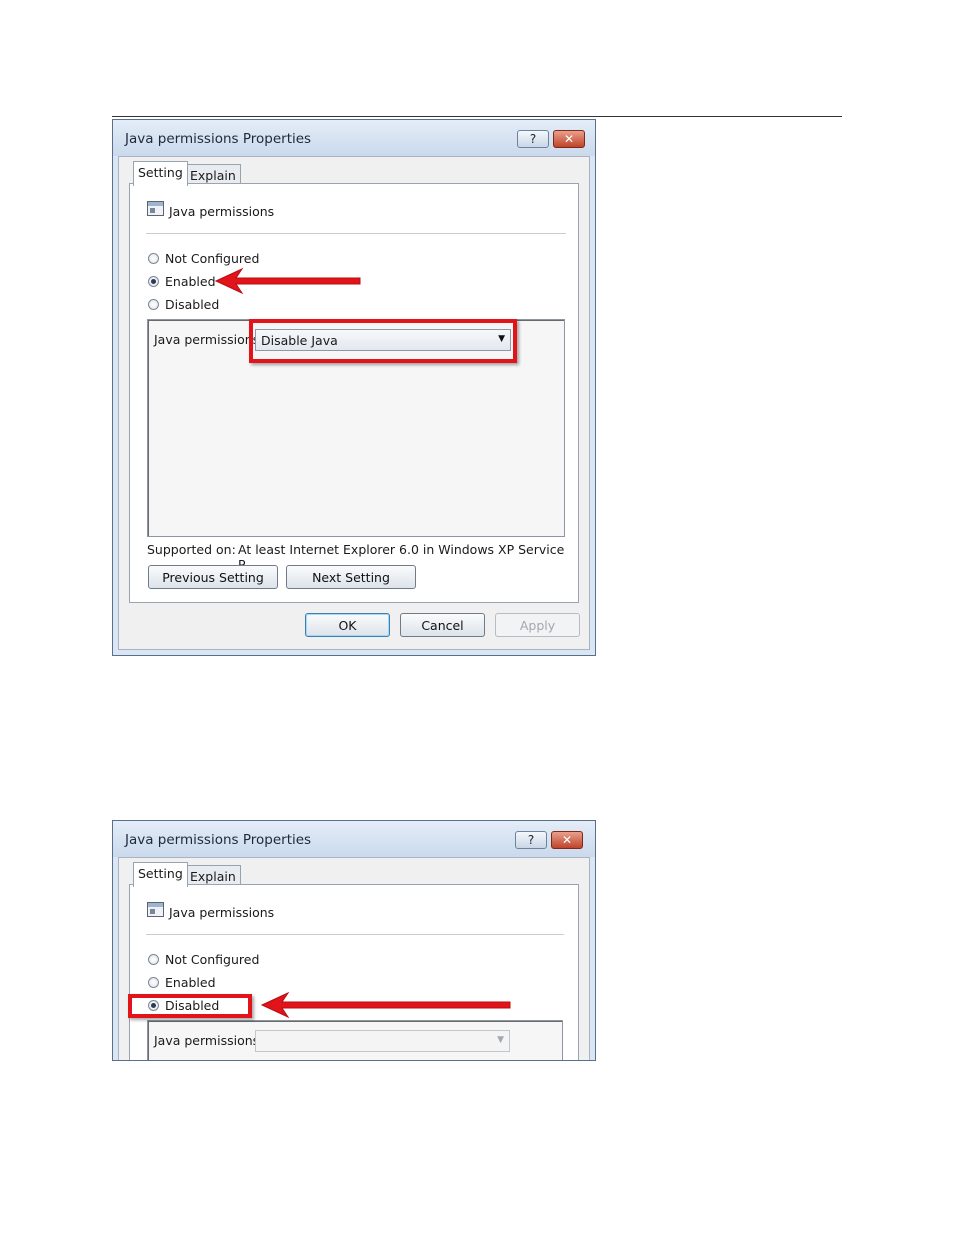 The width and height of the screenshot is (954, 1235). I want to click on radio-button-selected-icon, so click(153, 281).